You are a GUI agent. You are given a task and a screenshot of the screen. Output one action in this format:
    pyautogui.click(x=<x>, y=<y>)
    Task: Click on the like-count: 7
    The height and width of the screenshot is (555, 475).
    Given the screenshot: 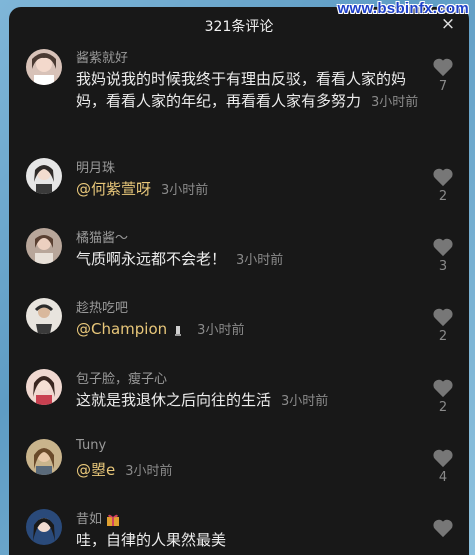 What is the action you would take?
    pyautogui.click(x=443, y=86)
    